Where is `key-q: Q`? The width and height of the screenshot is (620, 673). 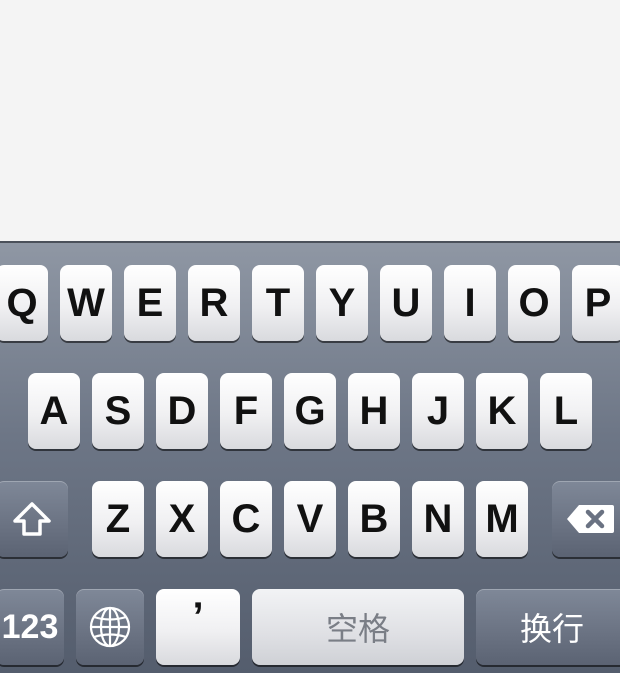 key-q: Q is located at coordinates (24, 303).